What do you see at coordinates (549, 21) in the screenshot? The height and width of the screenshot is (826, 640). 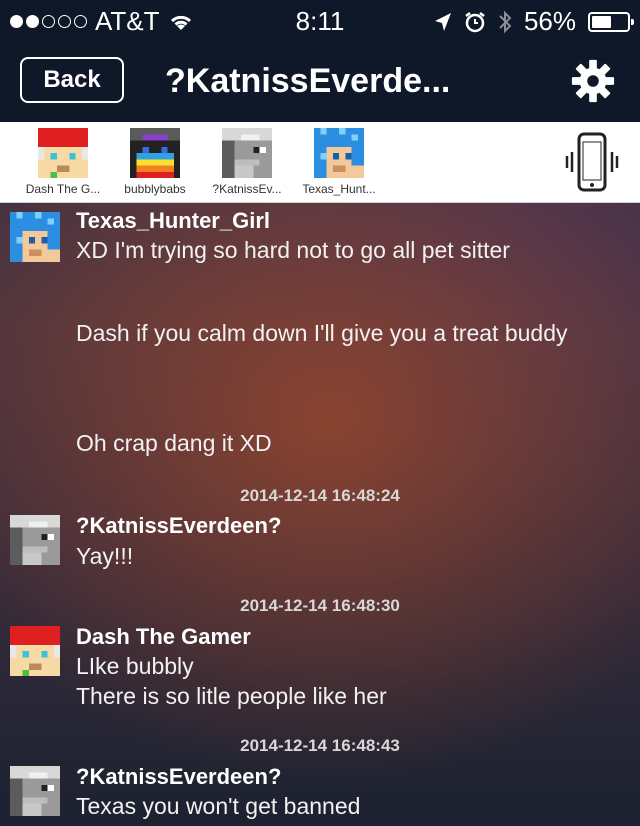 I see `battery-percent: 56%` at bounding box center [549, 21].